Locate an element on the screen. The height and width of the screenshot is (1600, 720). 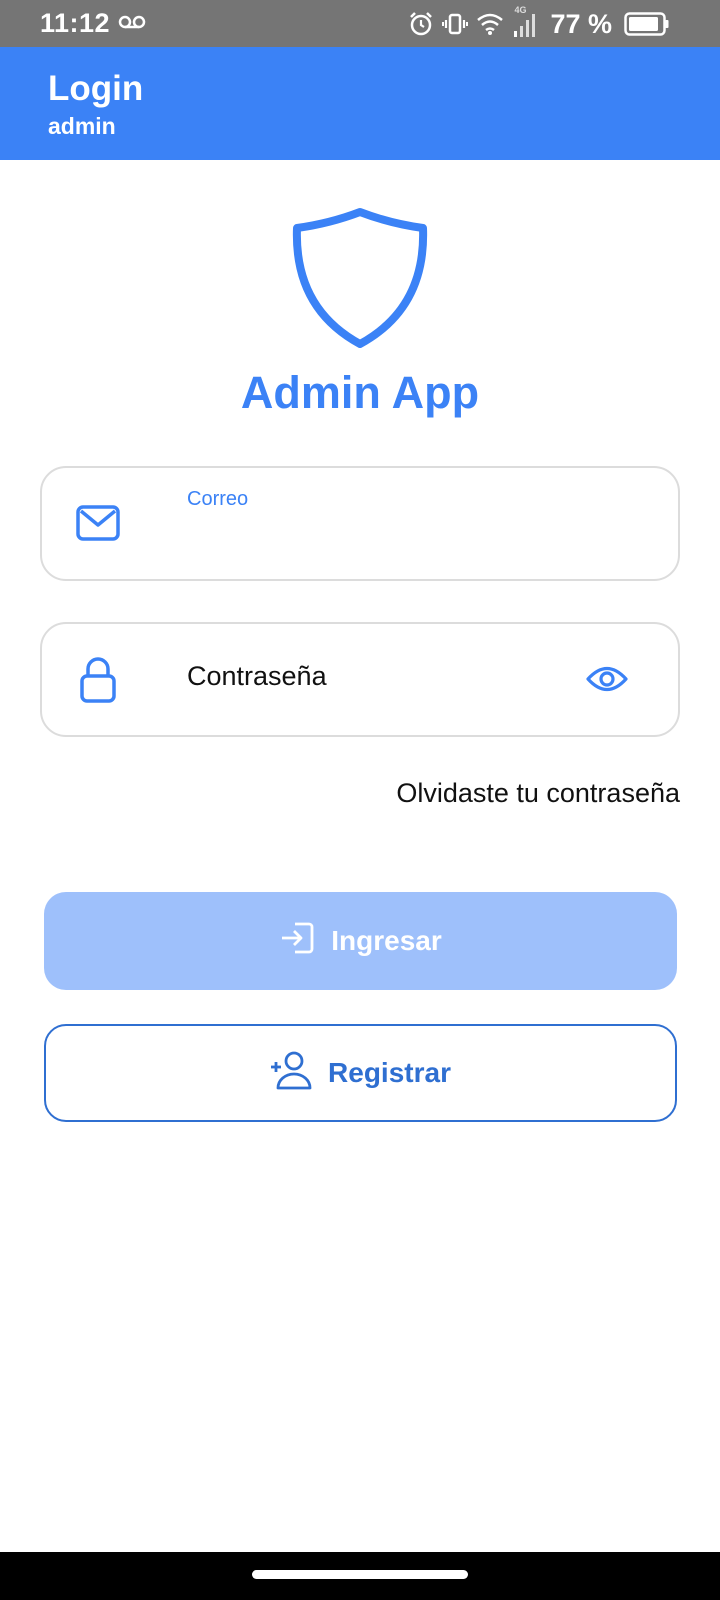
password-field: Contraseña is located at coordinates (360, 679).